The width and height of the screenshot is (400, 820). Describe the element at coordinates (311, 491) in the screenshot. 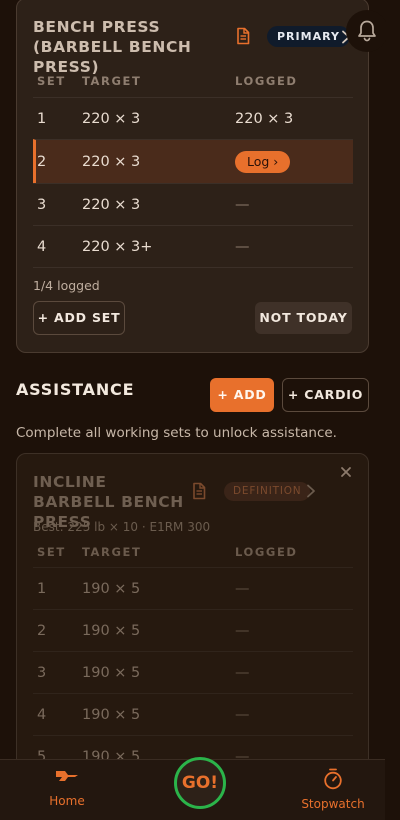

I see `chevron-right-icon` at that location.